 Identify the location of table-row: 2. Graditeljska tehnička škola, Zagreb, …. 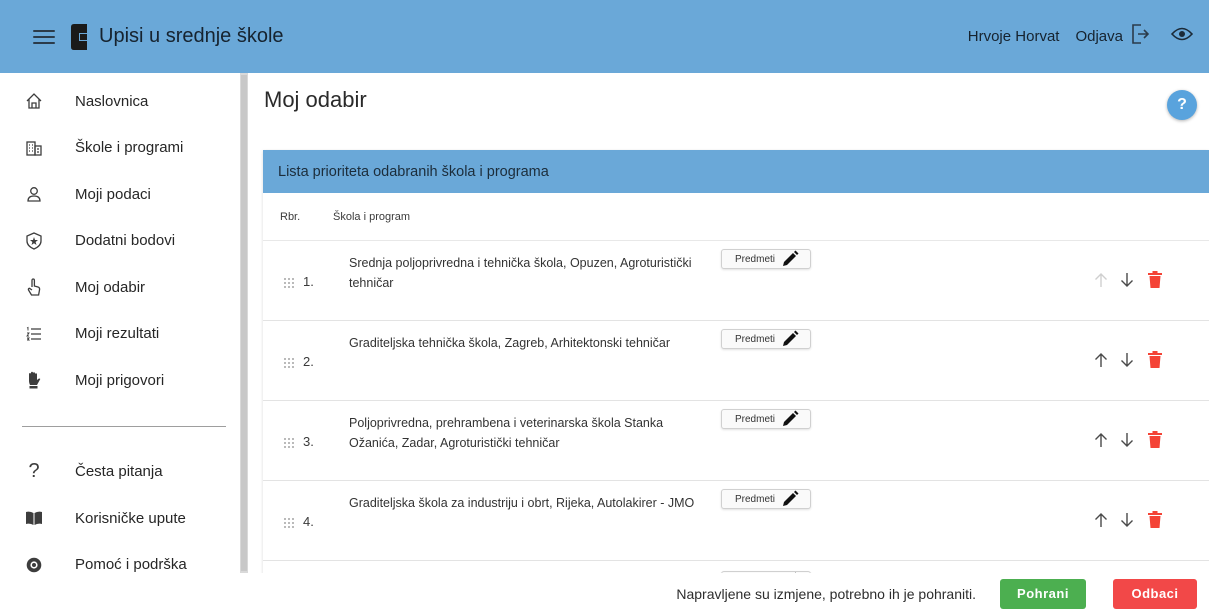
(736, 361).